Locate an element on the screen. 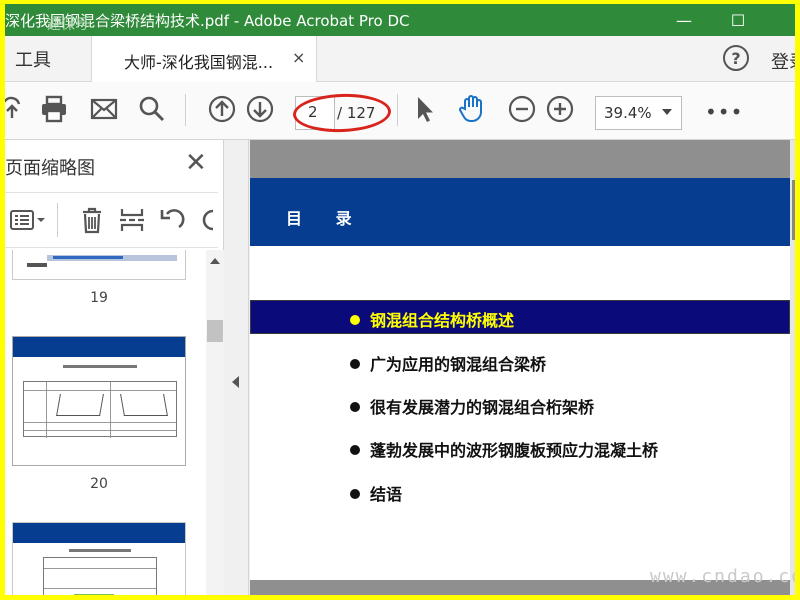 The image size is (800, 600). upload-icon is located at coordinates (16, 109).